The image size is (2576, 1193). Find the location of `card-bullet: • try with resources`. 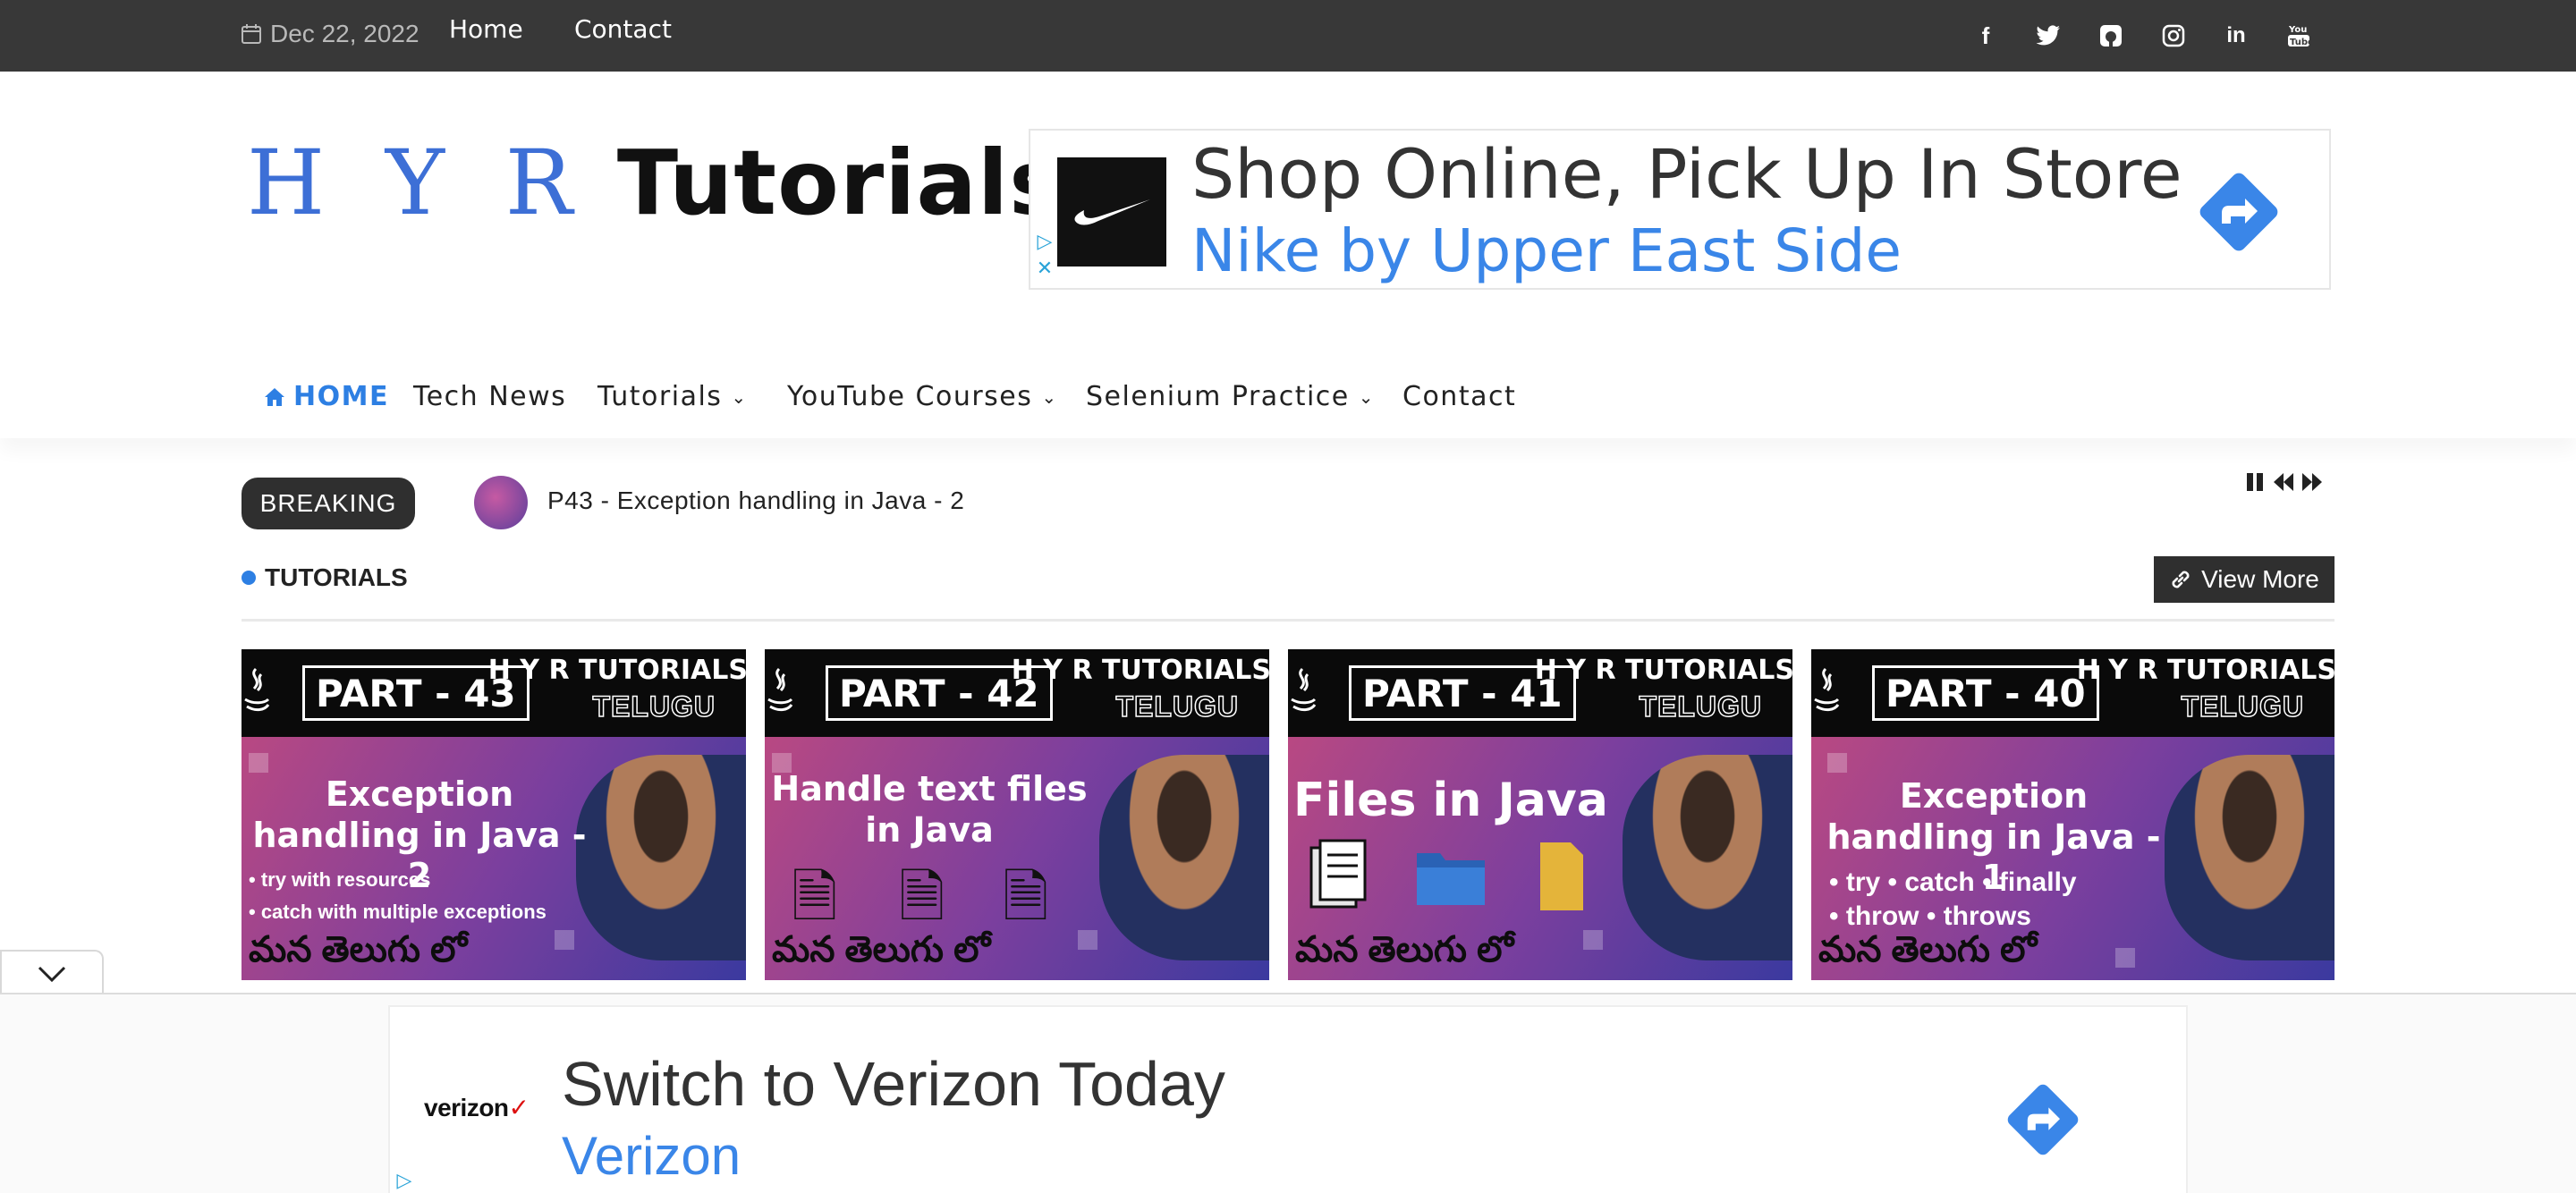

card-bullet: • try with resources is located at coordinates (340, 879).